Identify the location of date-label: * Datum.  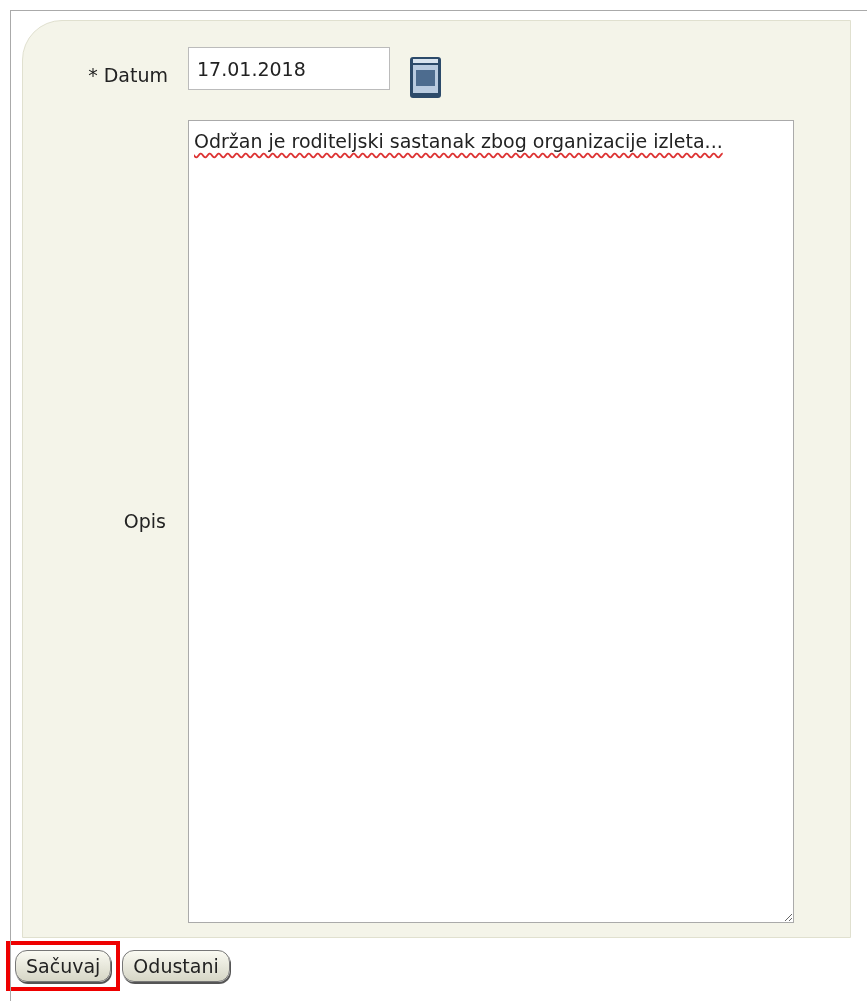
(128, 75).